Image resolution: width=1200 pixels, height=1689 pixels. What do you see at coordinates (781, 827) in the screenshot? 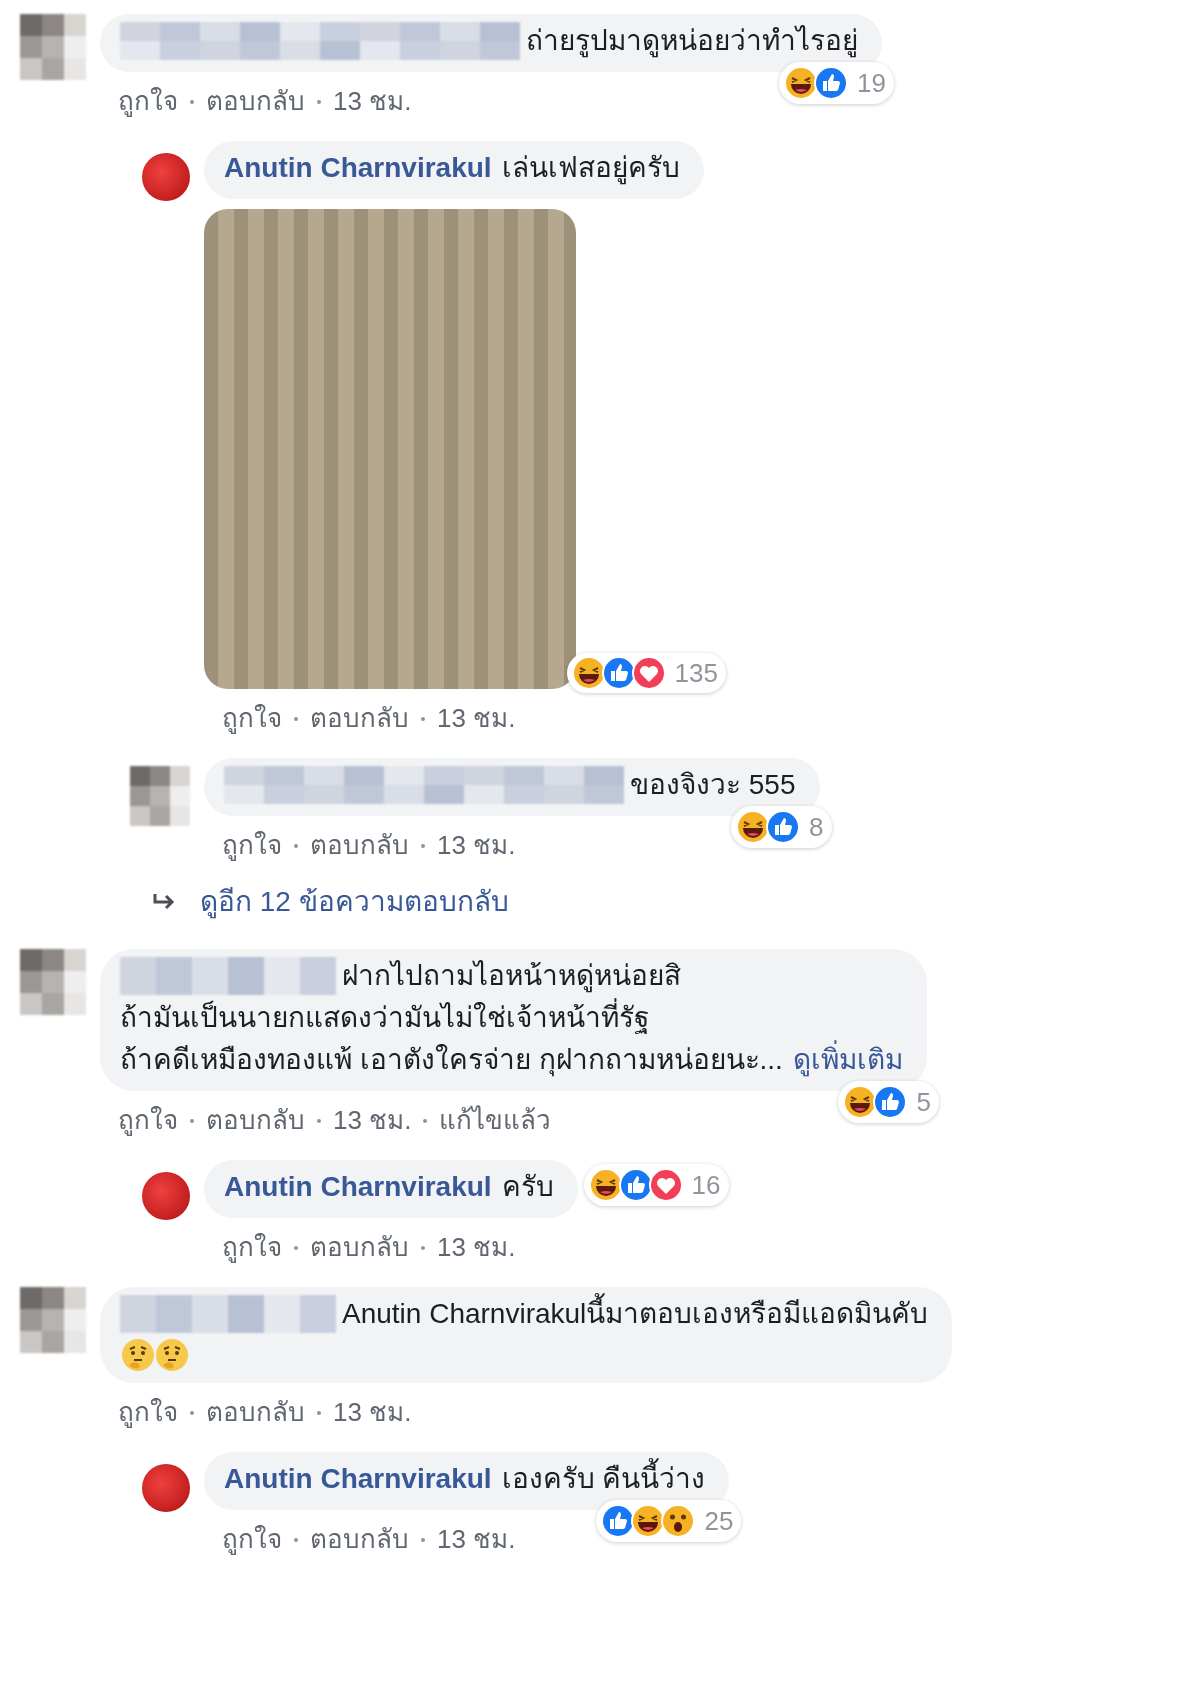
I see `reaction-badge: 8` at bounding box center [781, 827].